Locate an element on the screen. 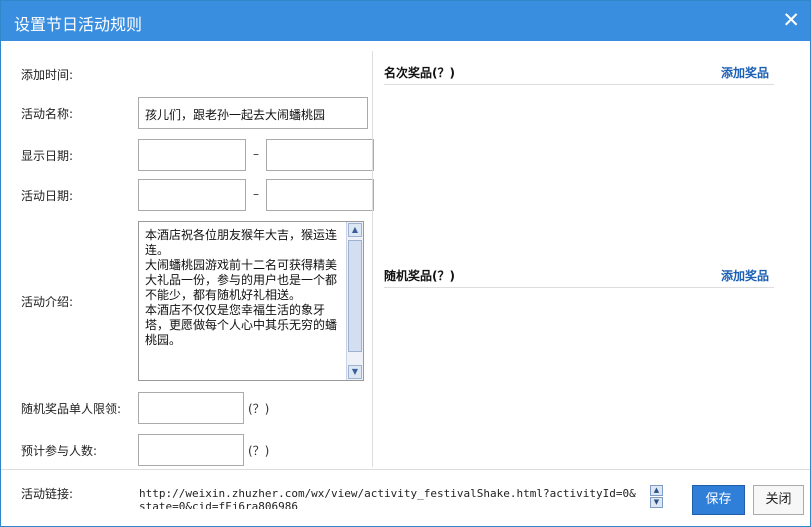 This screenshot has width=811, height=527. display-date-end-input is located at coordinates (320, 155).